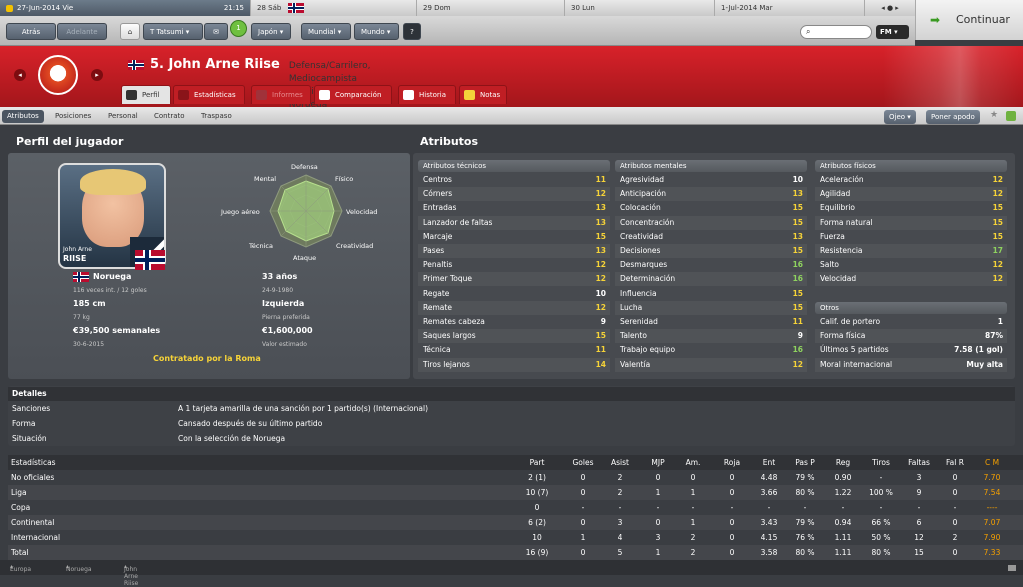  What do you see at coordinates (911, 364) in the screenshot?
I see `attribute-row: Moral internacional Muy alta` at bounding box center [911, 364].